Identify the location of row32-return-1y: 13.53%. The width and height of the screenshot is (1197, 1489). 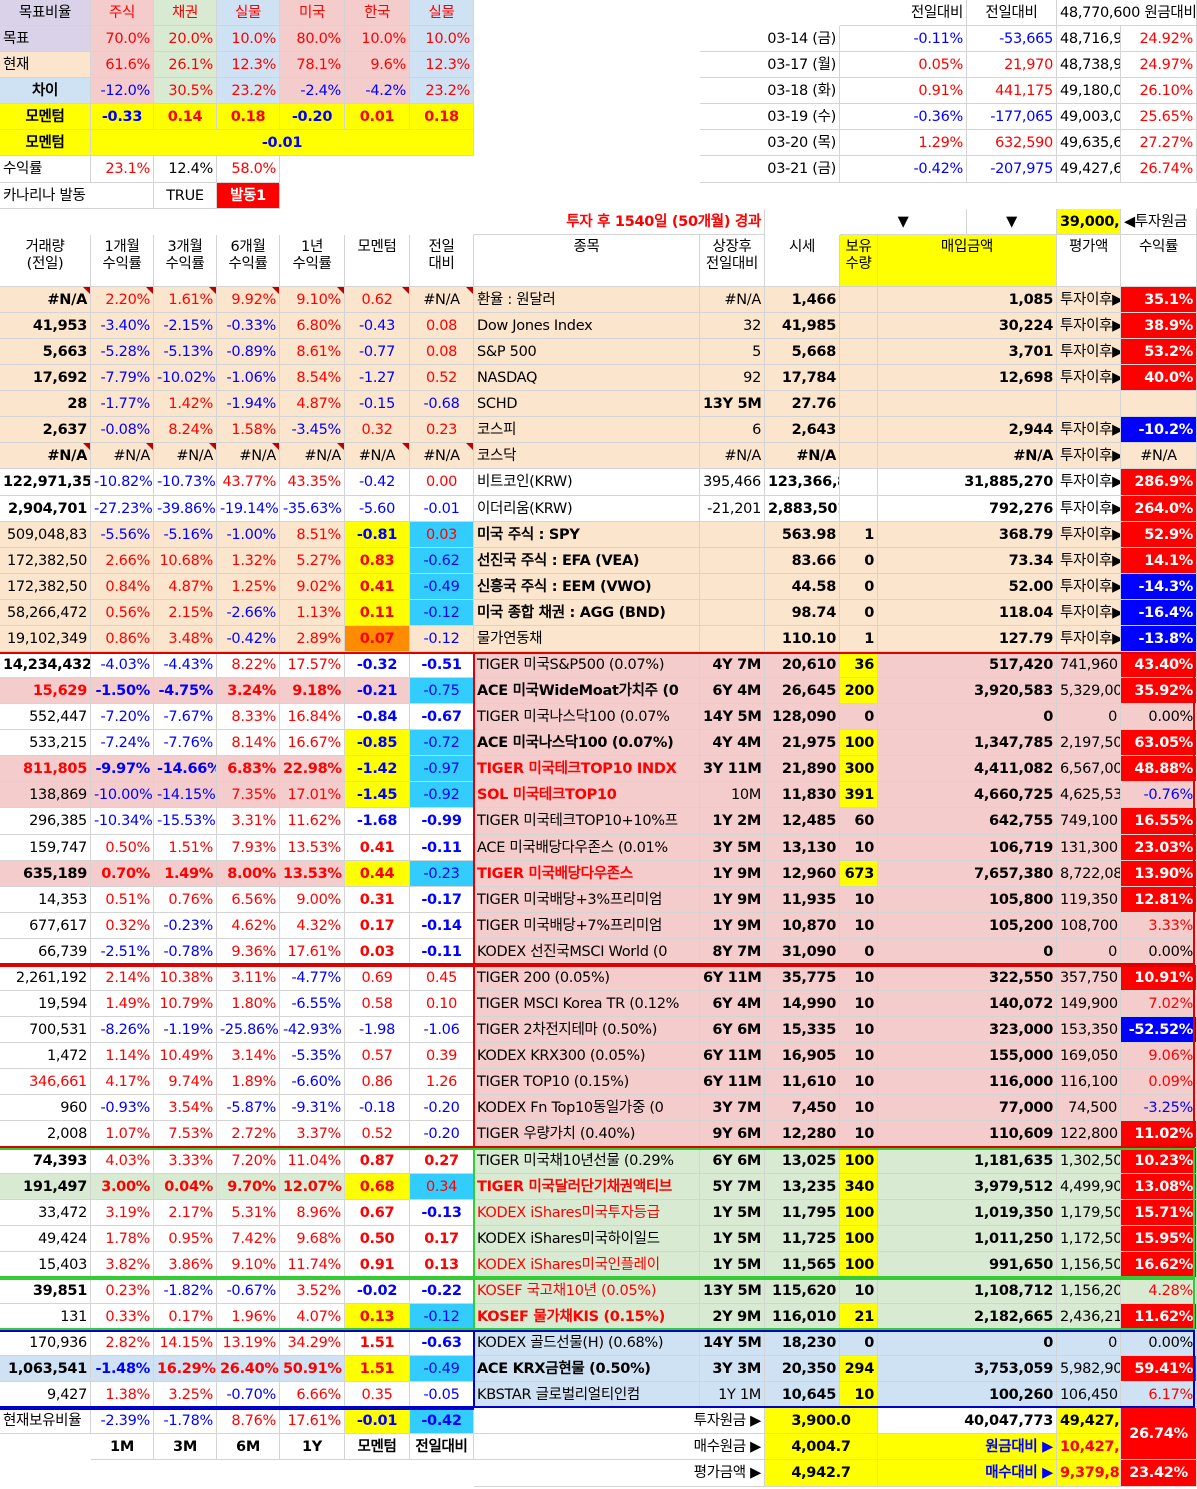
(312, 848).